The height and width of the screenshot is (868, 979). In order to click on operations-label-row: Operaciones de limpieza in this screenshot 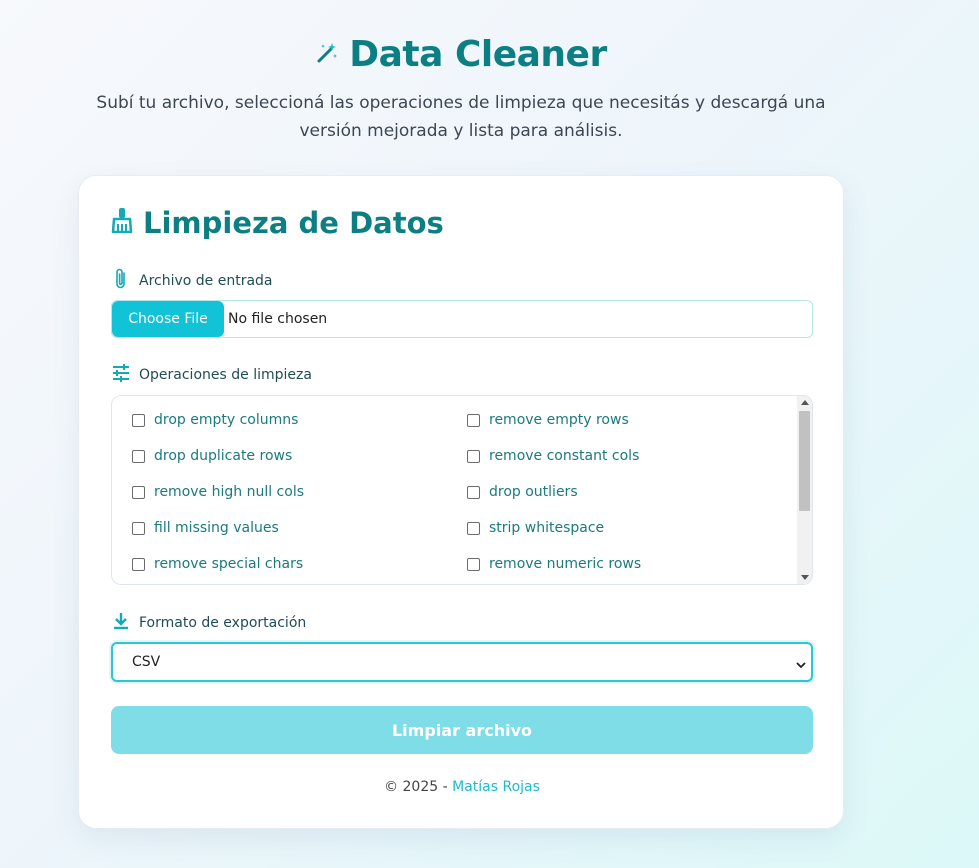, I will do `click(211, 375)`.